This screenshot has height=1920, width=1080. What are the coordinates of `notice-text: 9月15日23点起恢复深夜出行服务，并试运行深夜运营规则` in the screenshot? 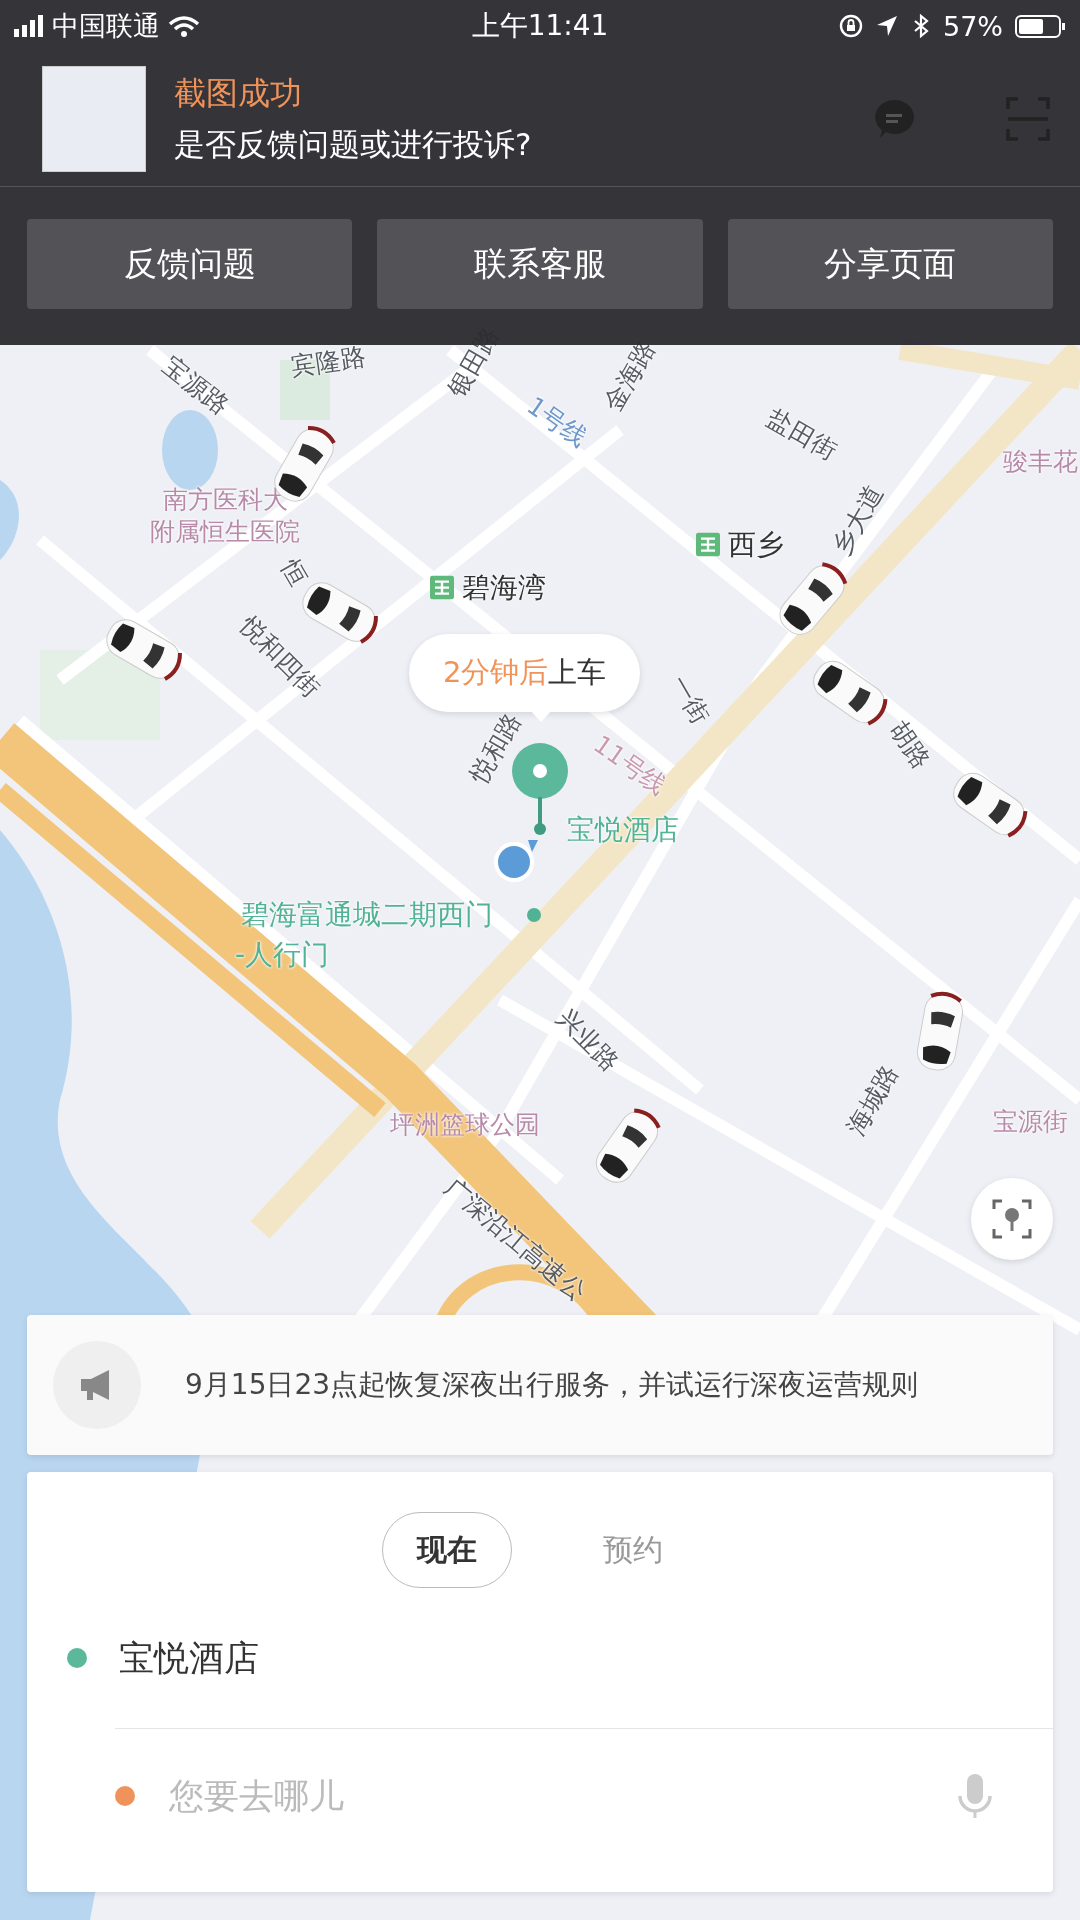 It's located at (552, 1385).